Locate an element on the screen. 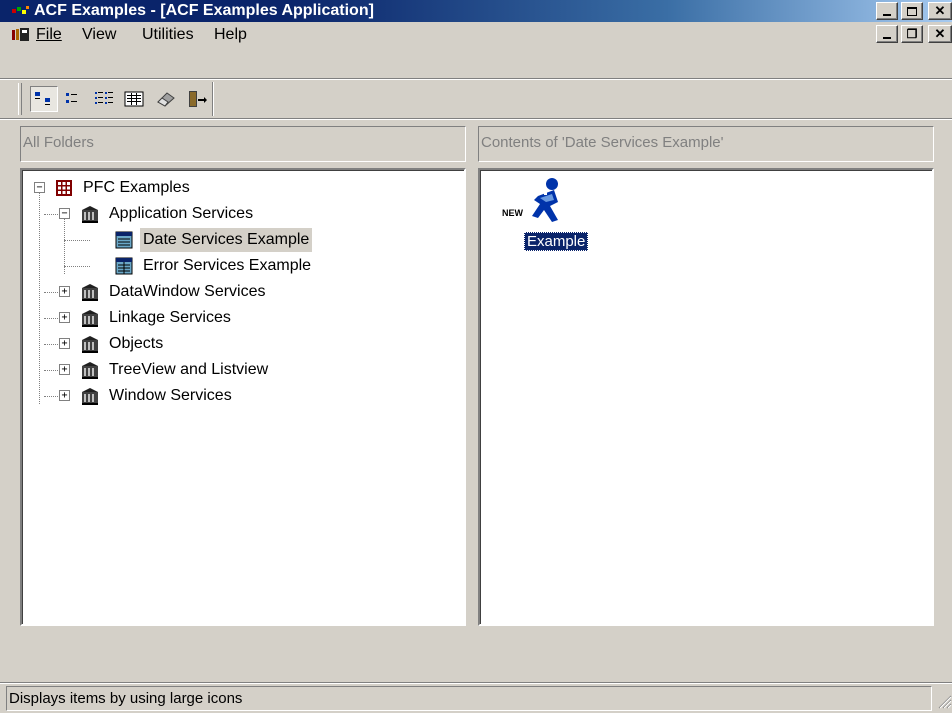 The height and width of the screenshot is (713, 952). menu-view: View is located at coordinates (99, 35).